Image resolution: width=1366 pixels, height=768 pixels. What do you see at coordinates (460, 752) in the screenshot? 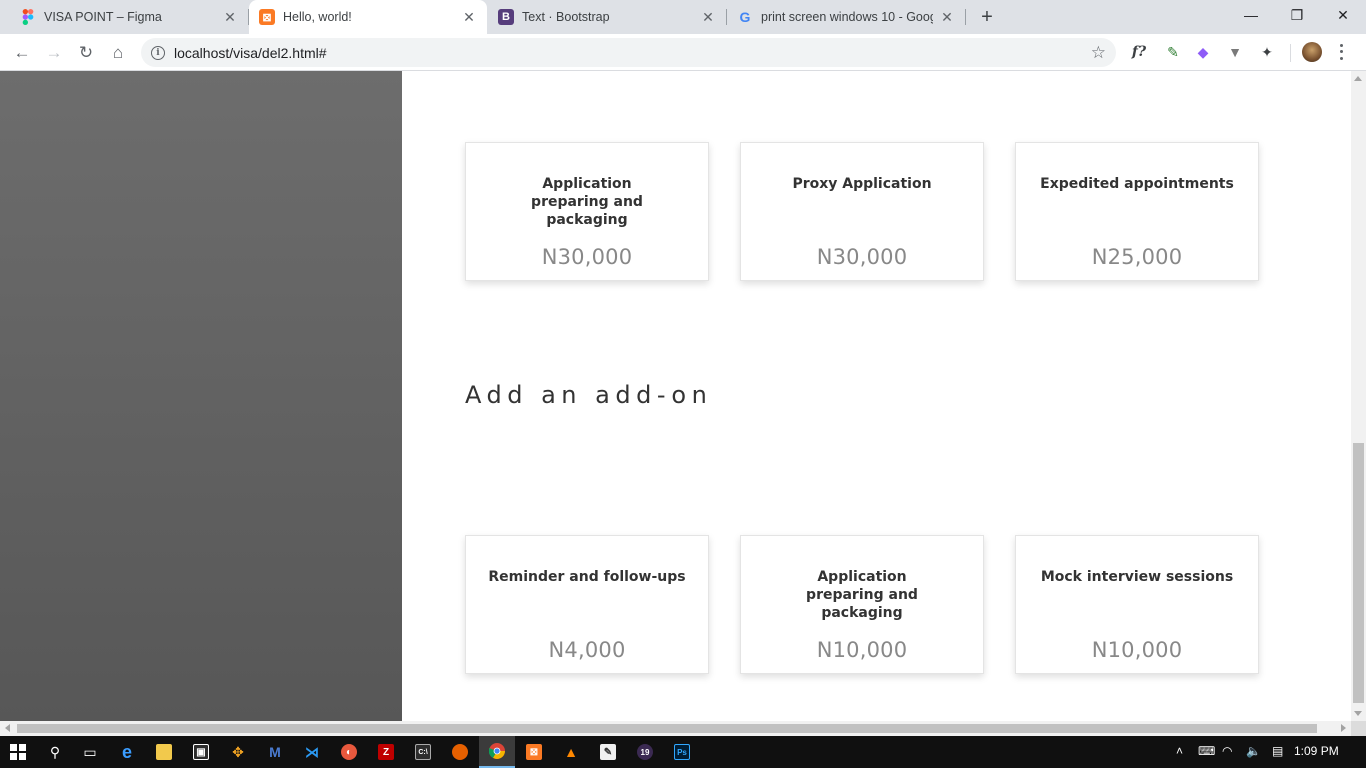
I see `firefox-icon` at bounding box center [460, 752].